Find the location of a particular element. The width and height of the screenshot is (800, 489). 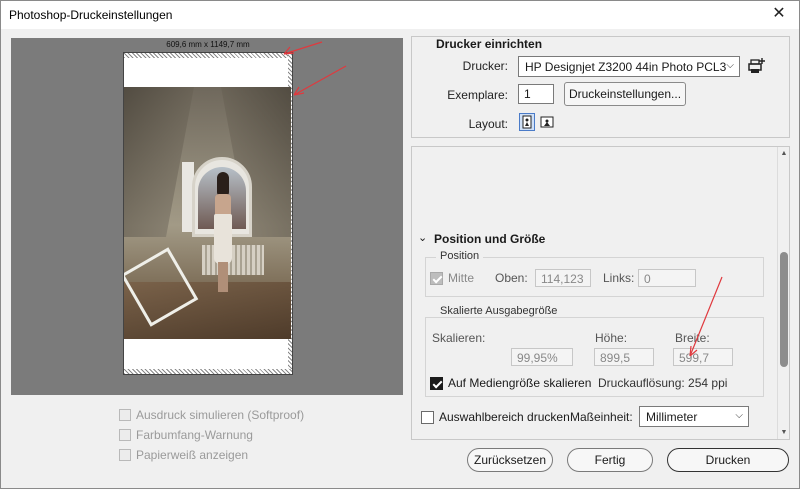

scale-label: Skalieren: is located at coordinates (459, 338).